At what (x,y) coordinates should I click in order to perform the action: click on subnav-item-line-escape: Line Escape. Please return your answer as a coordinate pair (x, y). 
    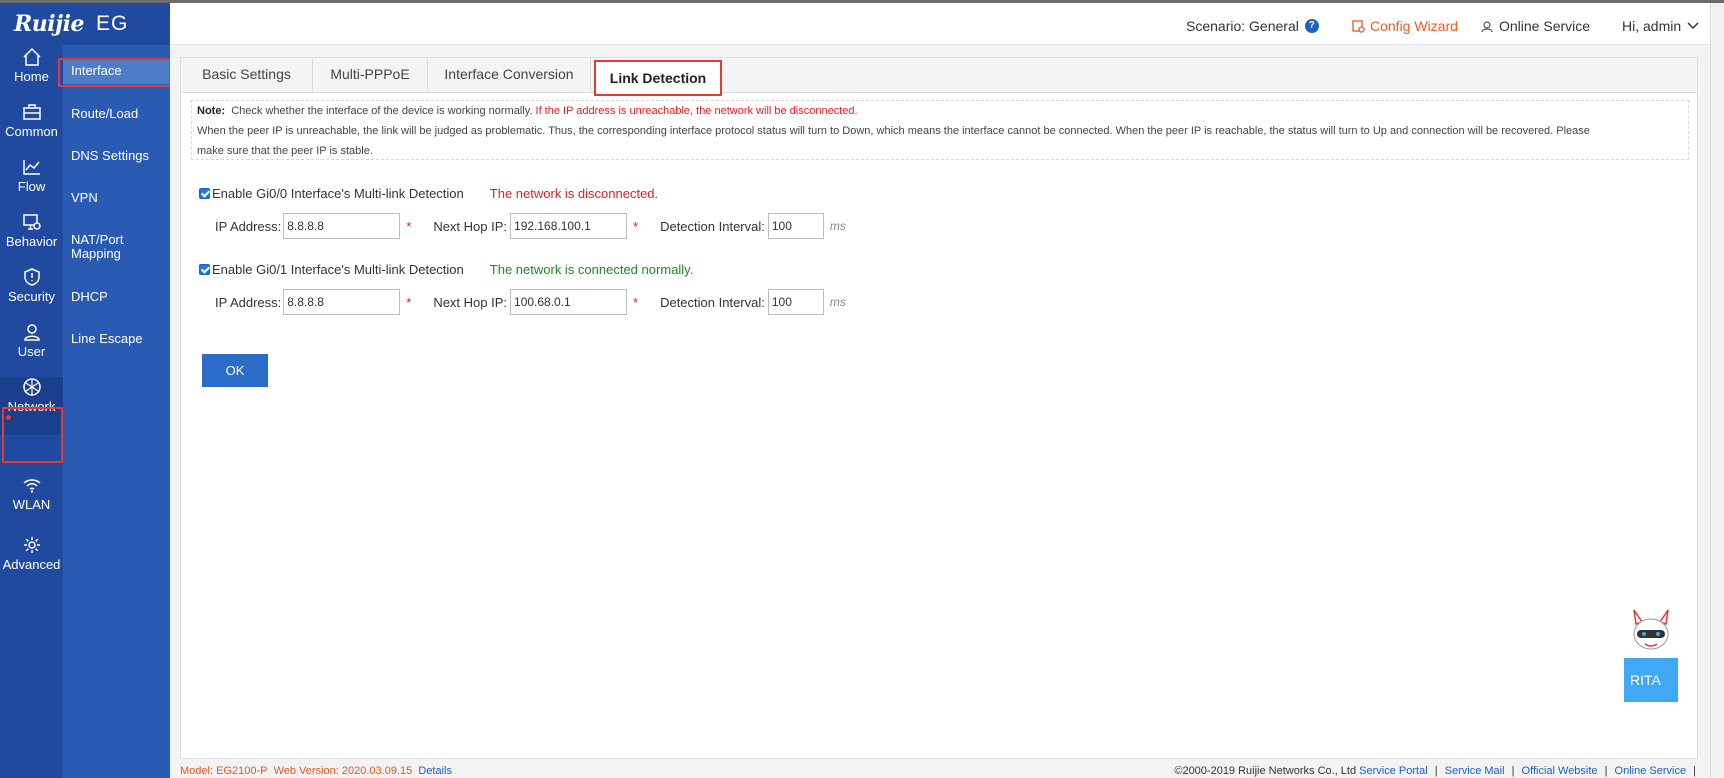
    Looking at the image, I should click on (116, 339).